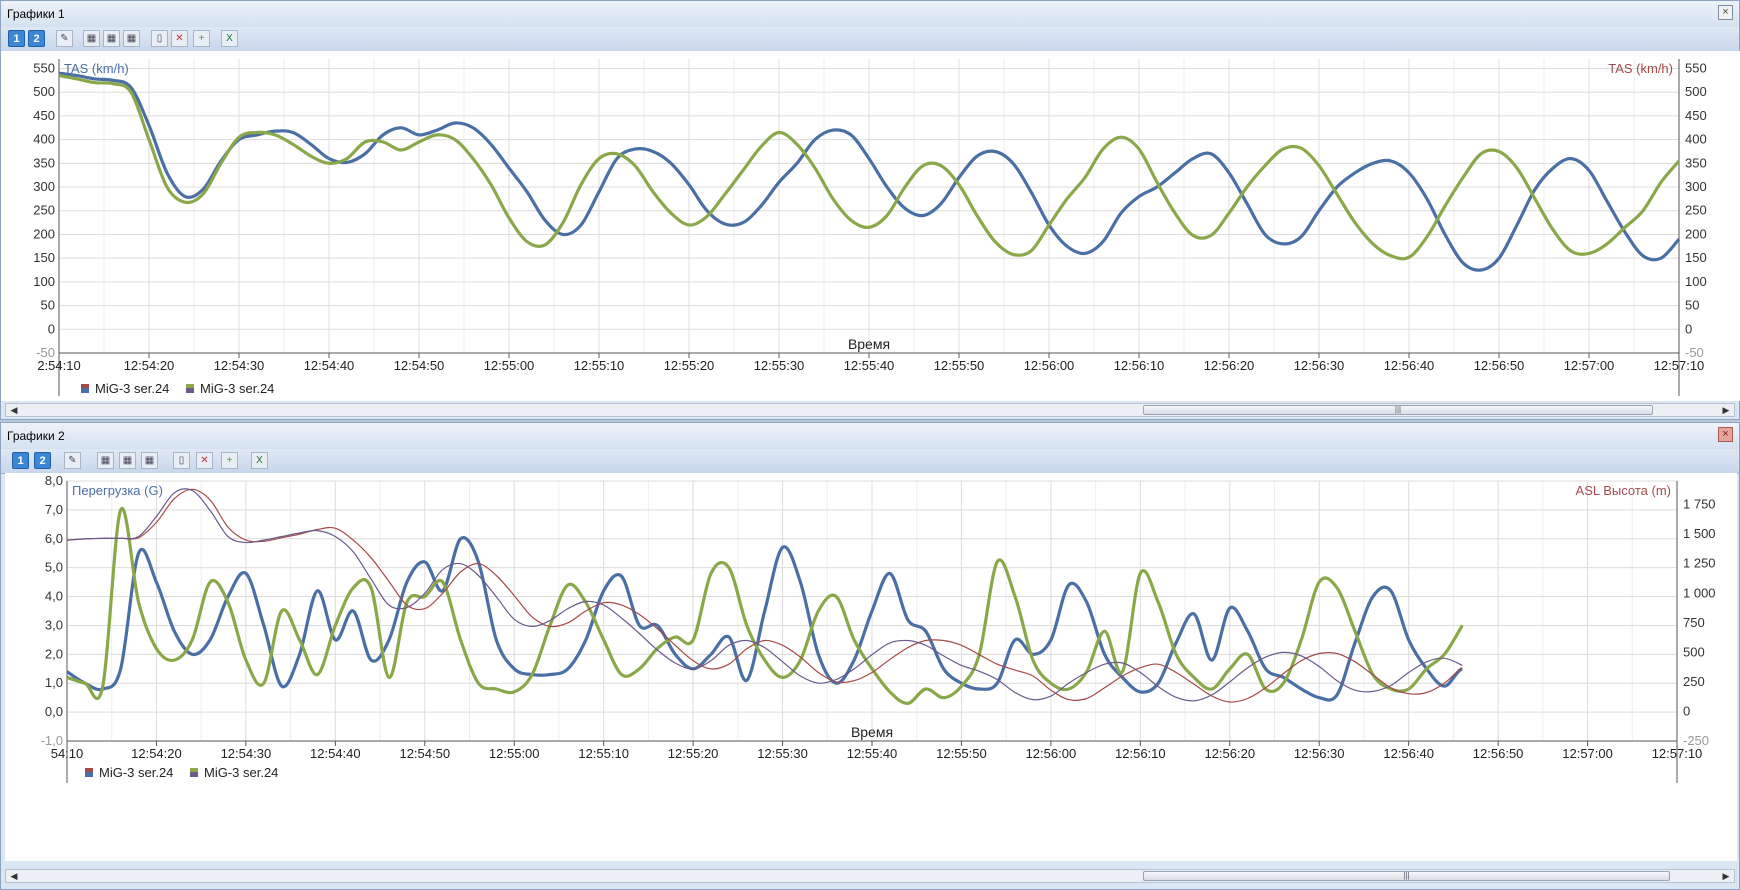 The height and width of the screenshot is (890, 1740). Describe the element at coordinates (1623, 490) in the screenshot. I see `right-axis-label: ASL Высота (m)` at that location.